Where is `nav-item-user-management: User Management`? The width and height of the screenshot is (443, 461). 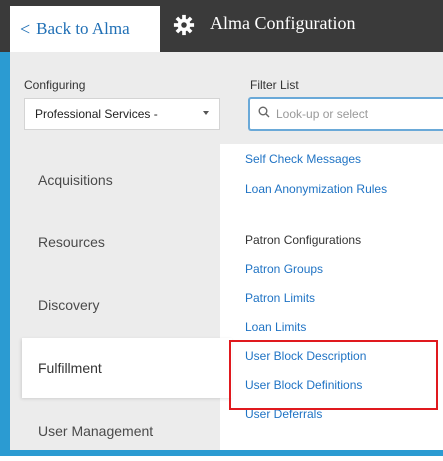 nav-item-user-management: User Management is located at coordinates (121, 431).